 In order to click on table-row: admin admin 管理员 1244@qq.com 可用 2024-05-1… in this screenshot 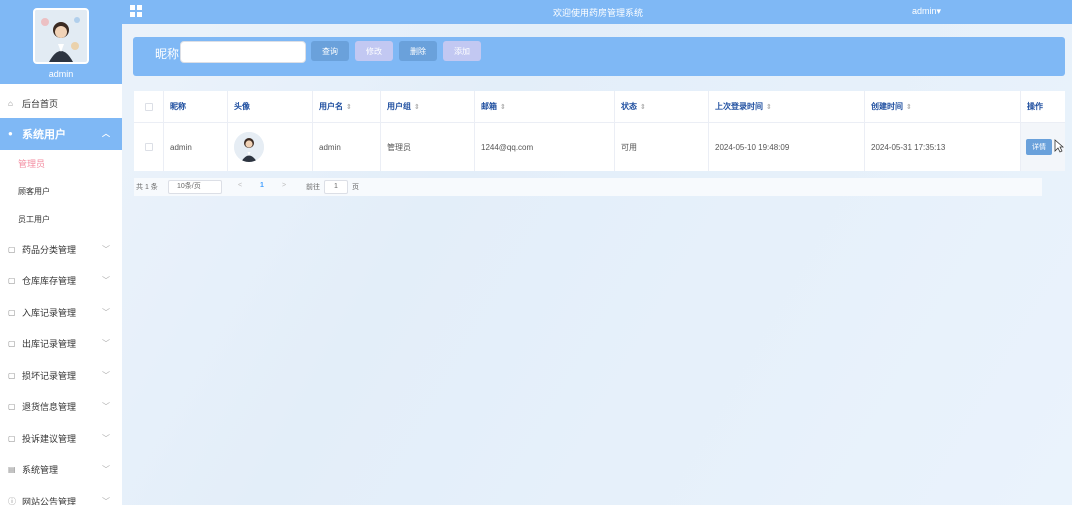, I will do `click(599, 147)`.